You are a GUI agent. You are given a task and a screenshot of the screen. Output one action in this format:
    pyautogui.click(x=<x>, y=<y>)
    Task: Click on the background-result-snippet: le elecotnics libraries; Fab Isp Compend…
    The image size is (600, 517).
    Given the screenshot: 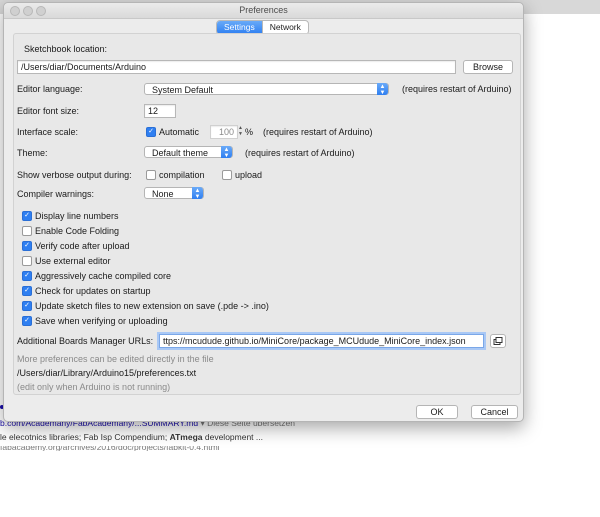 What is the action you would take?
    pyautogui.click(x=131, y=437)
    